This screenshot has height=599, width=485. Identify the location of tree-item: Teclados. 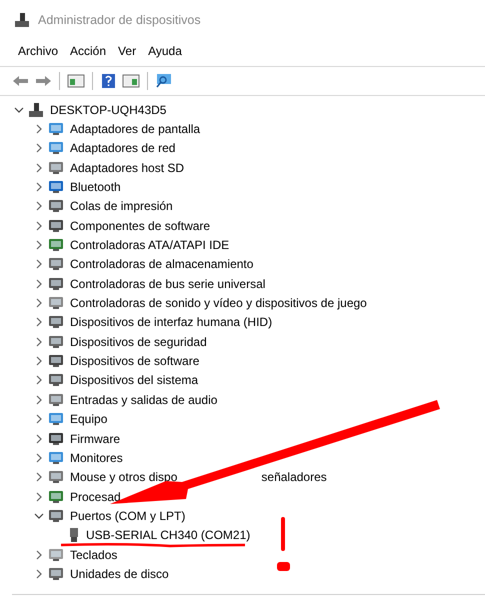
(94, 555).